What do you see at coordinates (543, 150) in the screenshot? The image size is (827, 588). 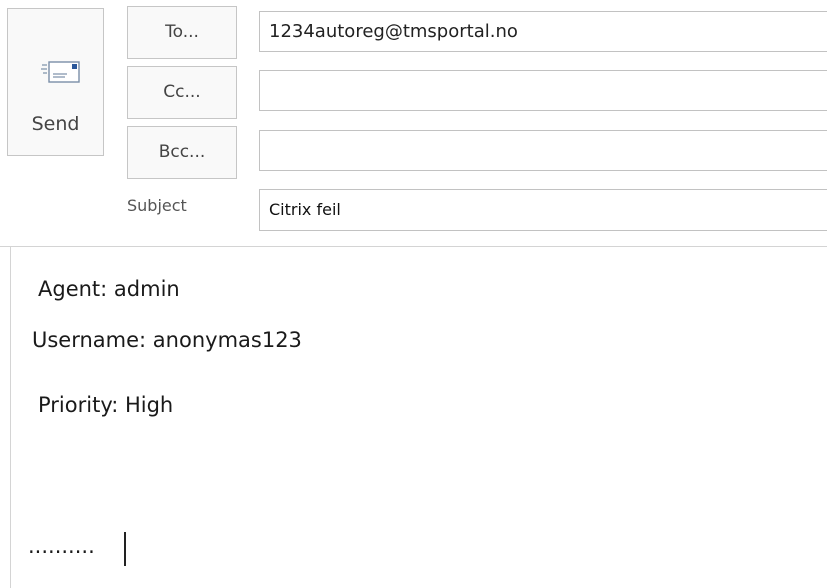 I see `bcc-field` at bounding box center [543, 150].